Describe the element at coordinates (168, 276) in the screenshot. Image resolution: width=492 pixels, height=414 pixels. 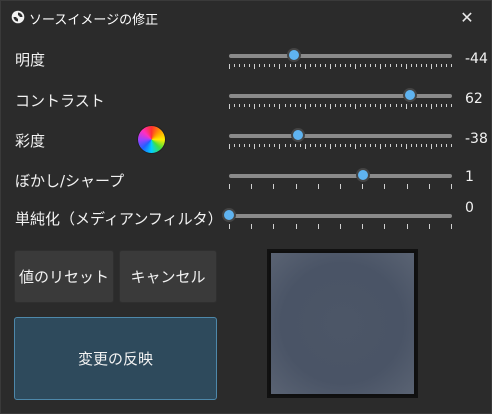
I see `cancel-button: キャンセル` at that location.